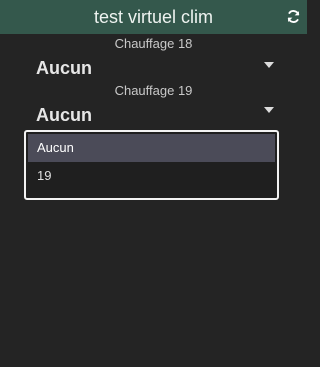  I want to click on widget-title: test virtuel clim, so click(153, 17).